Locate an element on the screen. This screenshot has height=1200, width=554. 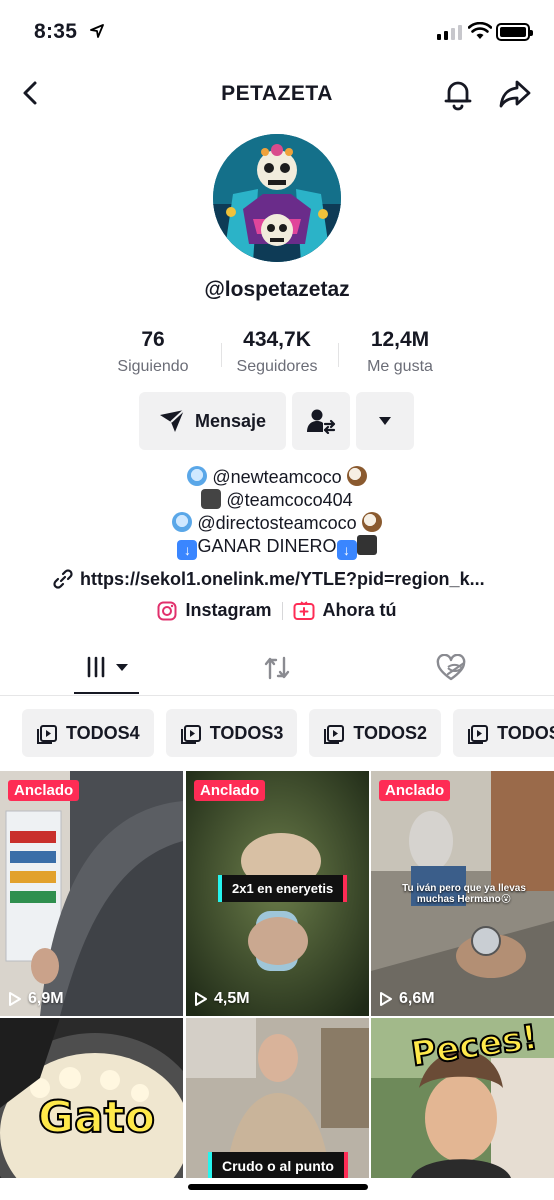
instagram-label: Instagram is located at coordinates (228, 610).